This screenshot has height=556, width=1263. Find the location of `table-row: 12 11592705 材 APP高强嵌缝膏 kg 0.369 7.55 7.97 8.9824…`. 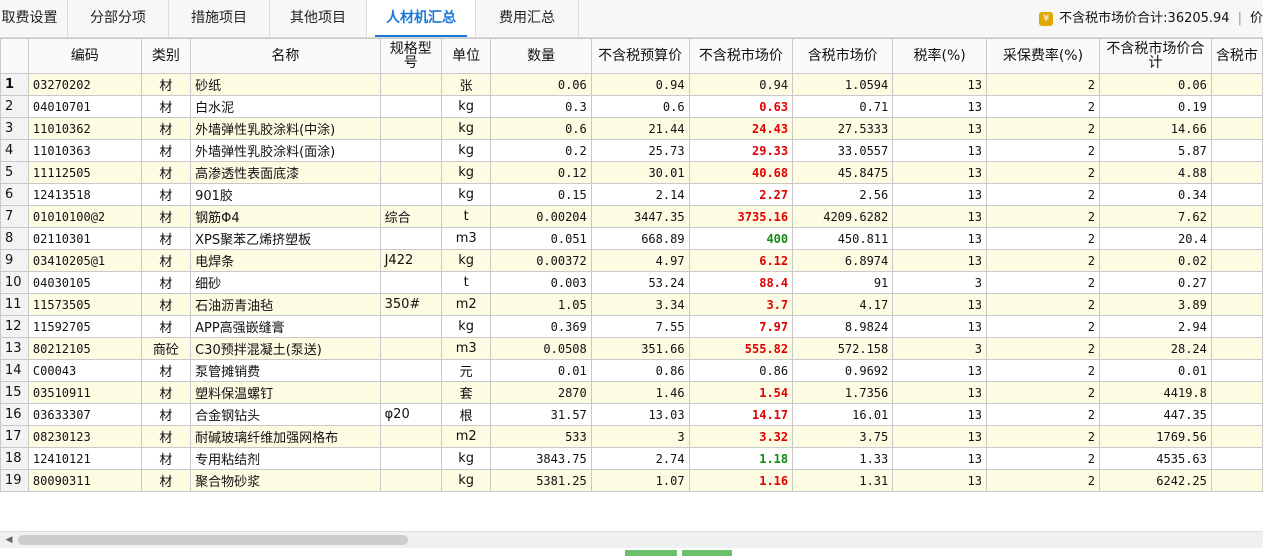

table-row: 12 11592705 材 APP高强嵌缝膏 kg 0.369 7.55 7.97 8.9824… is located at coordinates (631, 326).